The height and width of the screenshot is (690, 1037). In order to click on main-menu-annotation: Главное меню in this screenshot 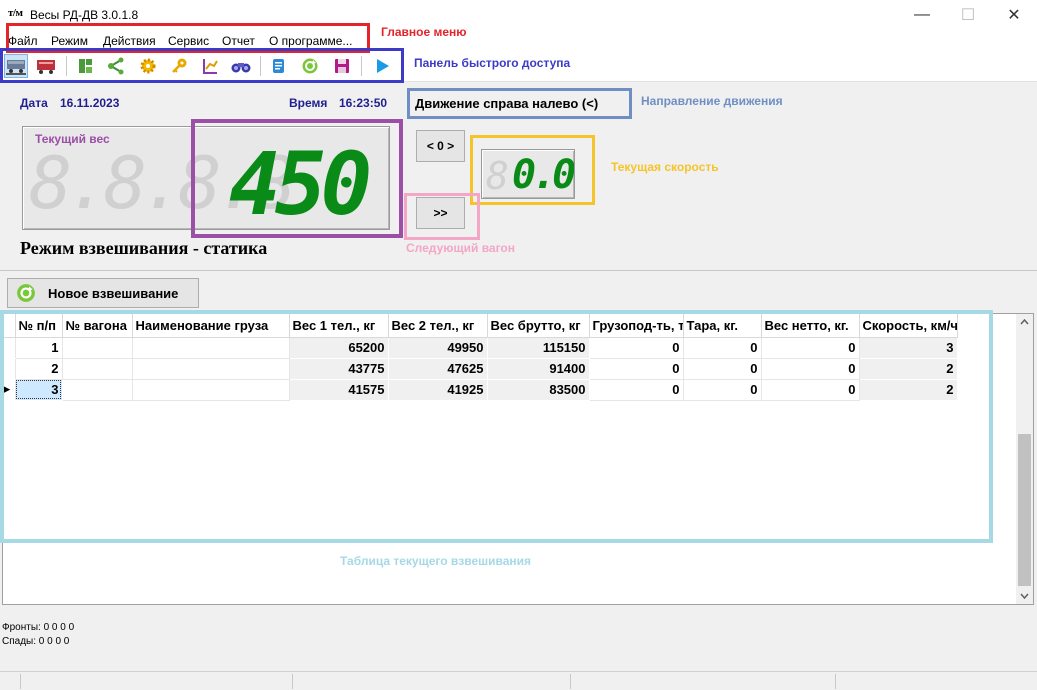, I will do `click(424, 32)`.